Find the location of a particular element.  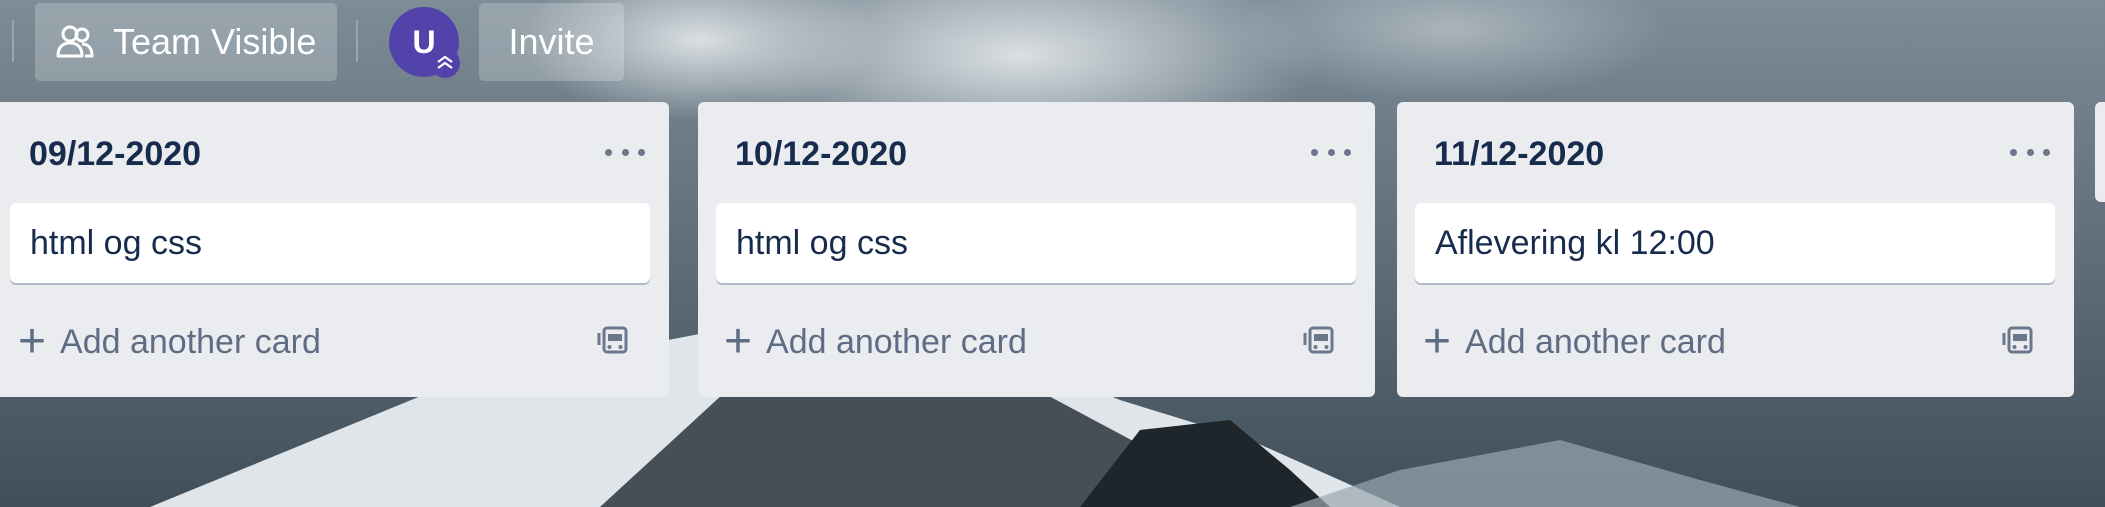

invite-label: Invite is located at coordinates (551, 41).